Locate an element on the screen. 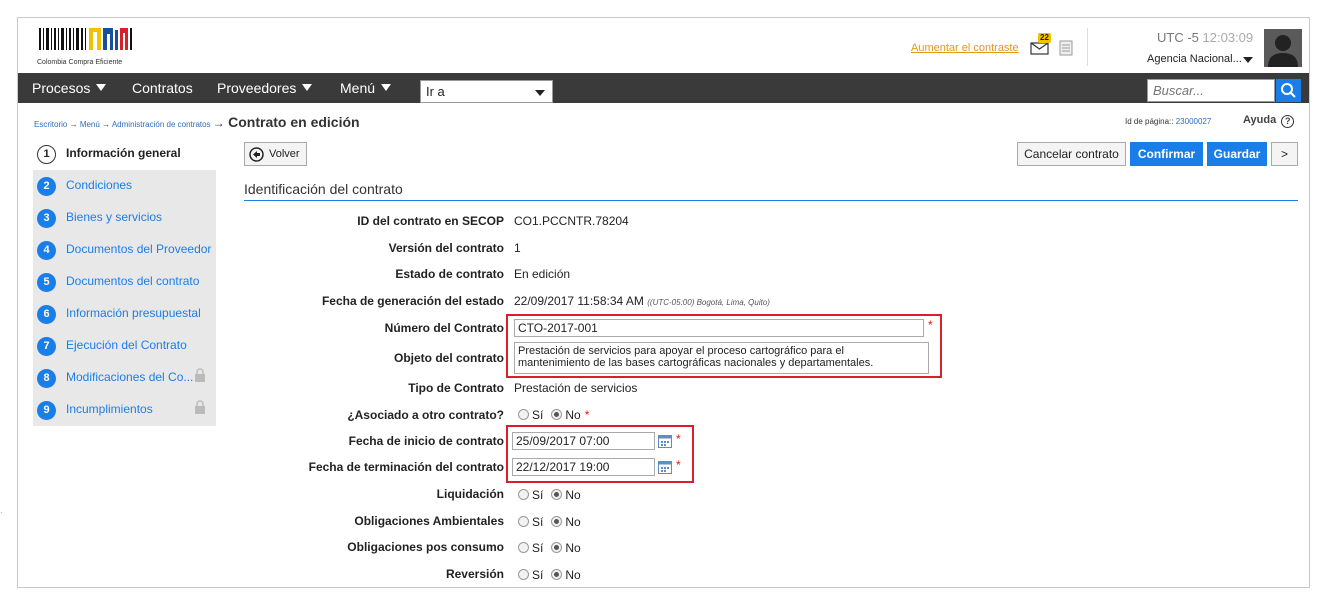  step-bienes-servicios: 3 Bienes y servicios is located at coordinates (124, 218).